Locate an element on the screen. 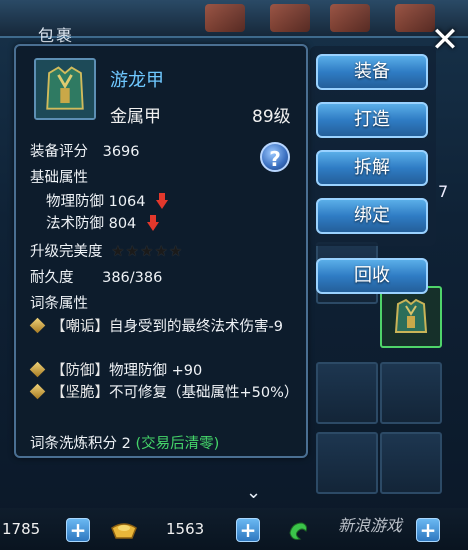  affix-line: 【嘲诟】自身受到的最终法术伤害-9 is located at coordinates (164, 327).